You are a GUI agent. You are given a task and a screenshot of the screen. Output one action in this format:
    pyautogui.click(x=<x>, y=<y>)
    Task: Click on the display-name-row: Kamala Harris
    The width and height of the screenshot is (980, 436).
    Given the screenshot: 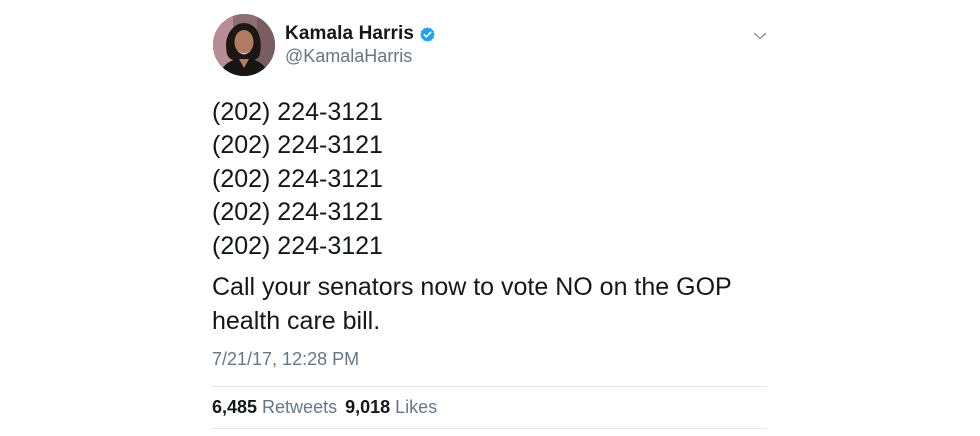 What is the action you would take?
    pyautogui.click(x=360, y=34)
    